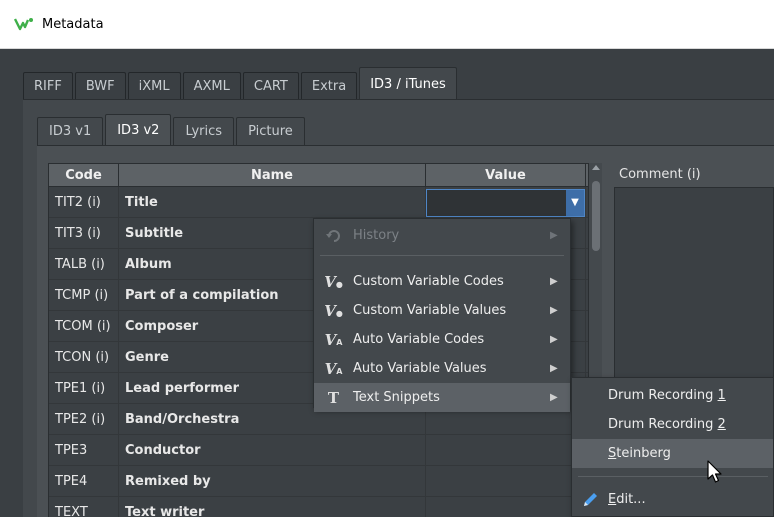 This screenshot has height=517, width=774. I want to click on column-header-name: Name, so click(272, 175).